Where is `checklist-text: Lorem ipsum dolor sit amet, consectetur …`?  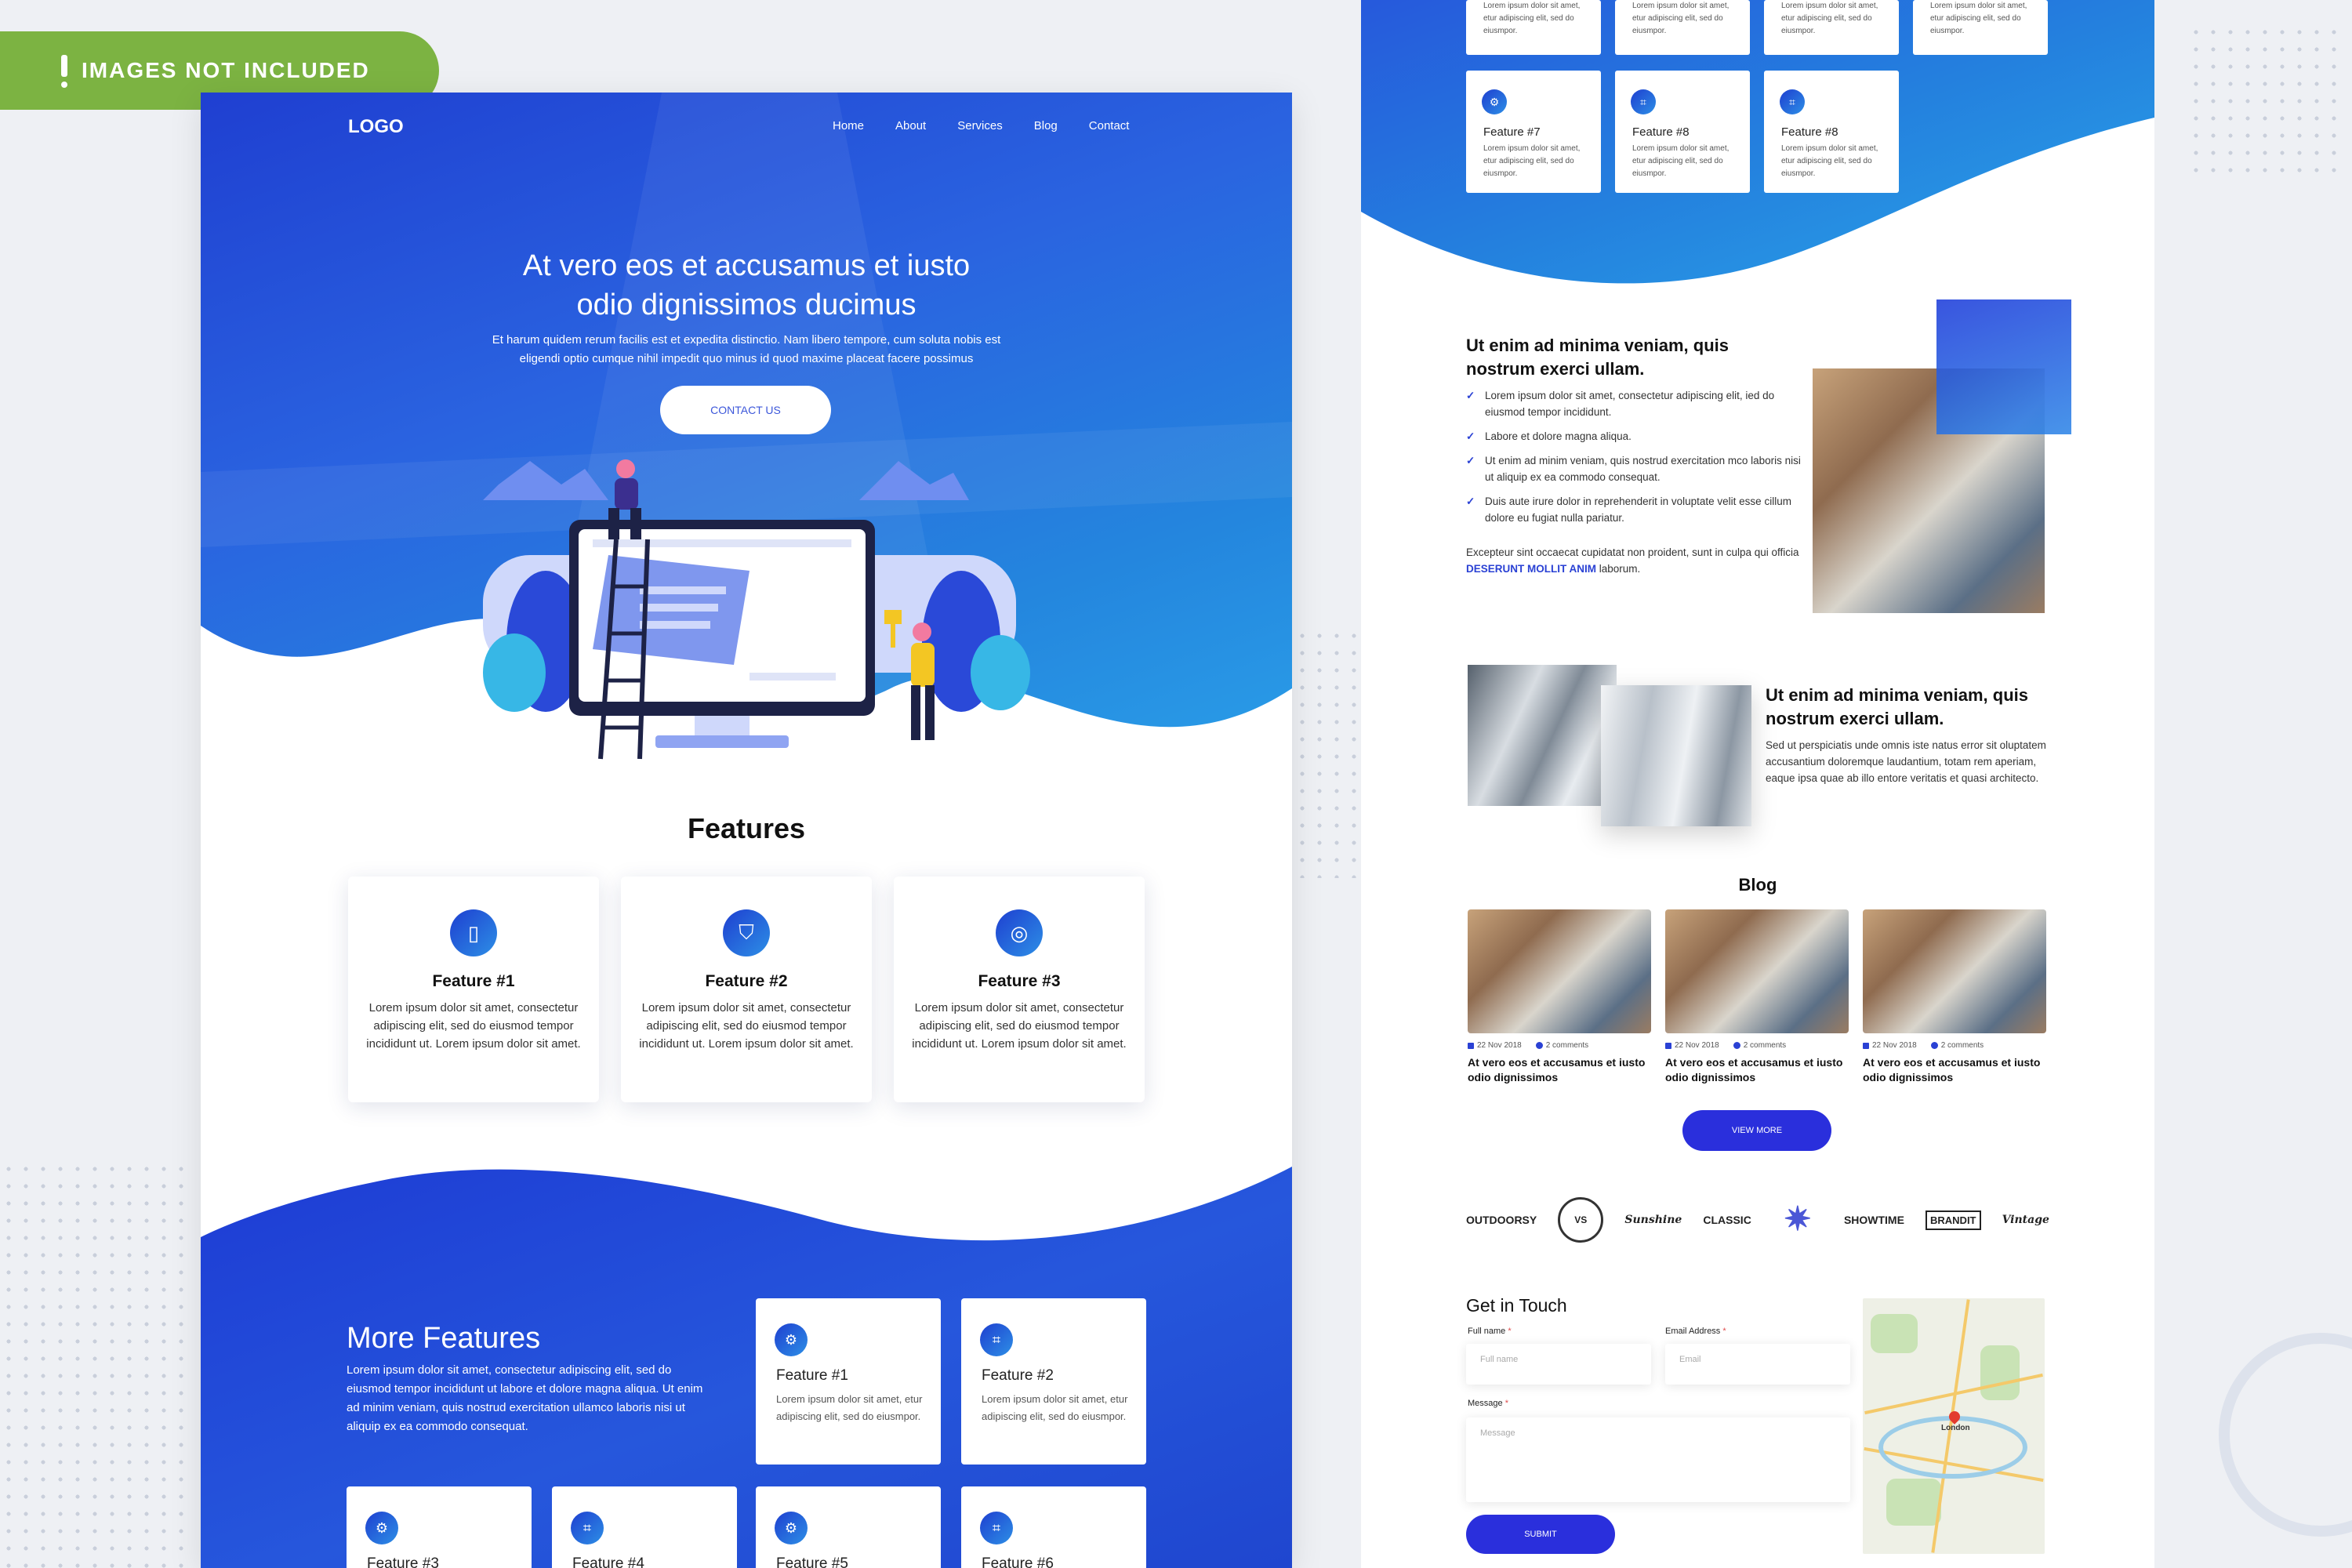
checklist-text: Lorem ipsum dolor sit amet, consectetur … is located at coordinates (1630, 404).